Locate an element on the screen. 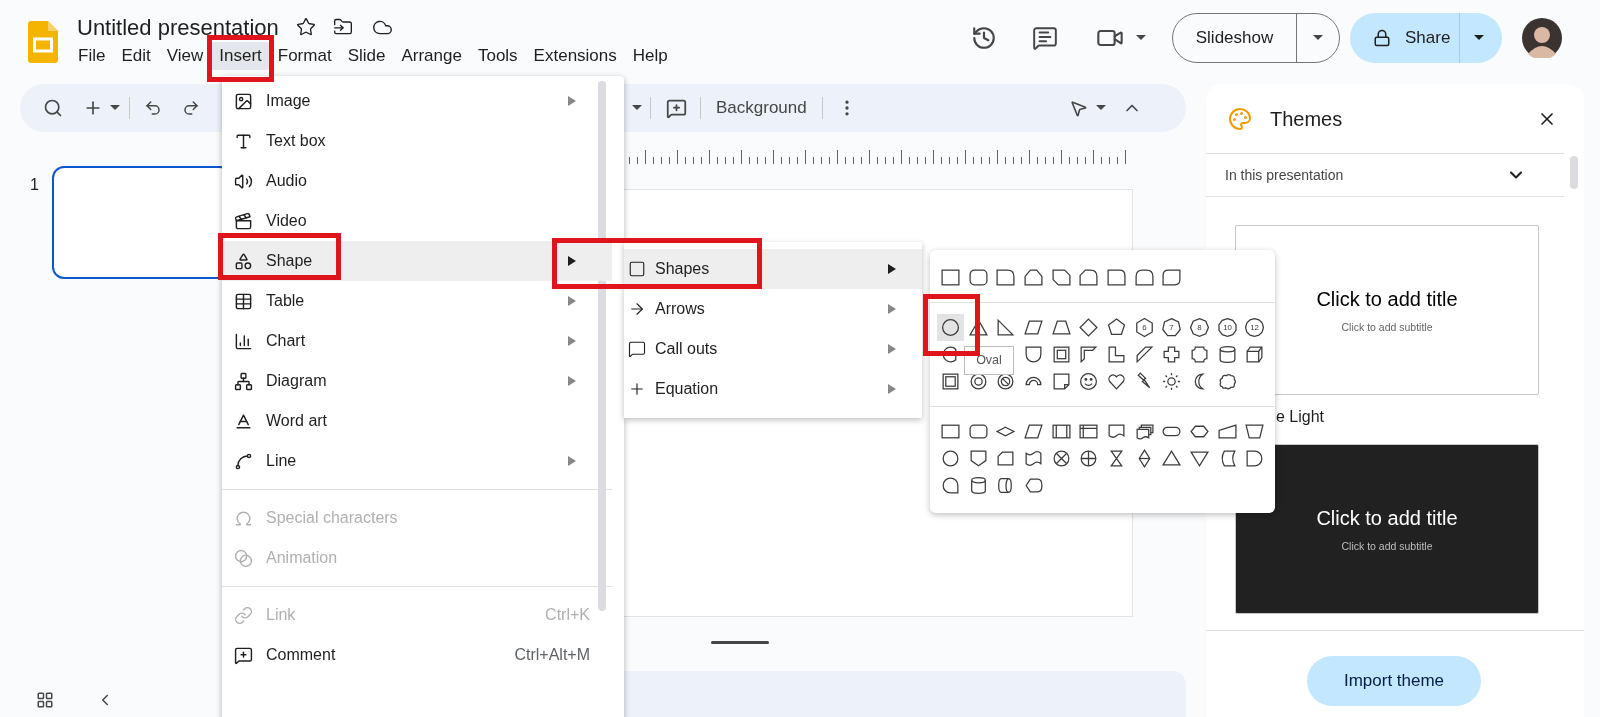 This screenshot has width=1600, height=717. slide-number: 1 is located at coordinates (35, 185).